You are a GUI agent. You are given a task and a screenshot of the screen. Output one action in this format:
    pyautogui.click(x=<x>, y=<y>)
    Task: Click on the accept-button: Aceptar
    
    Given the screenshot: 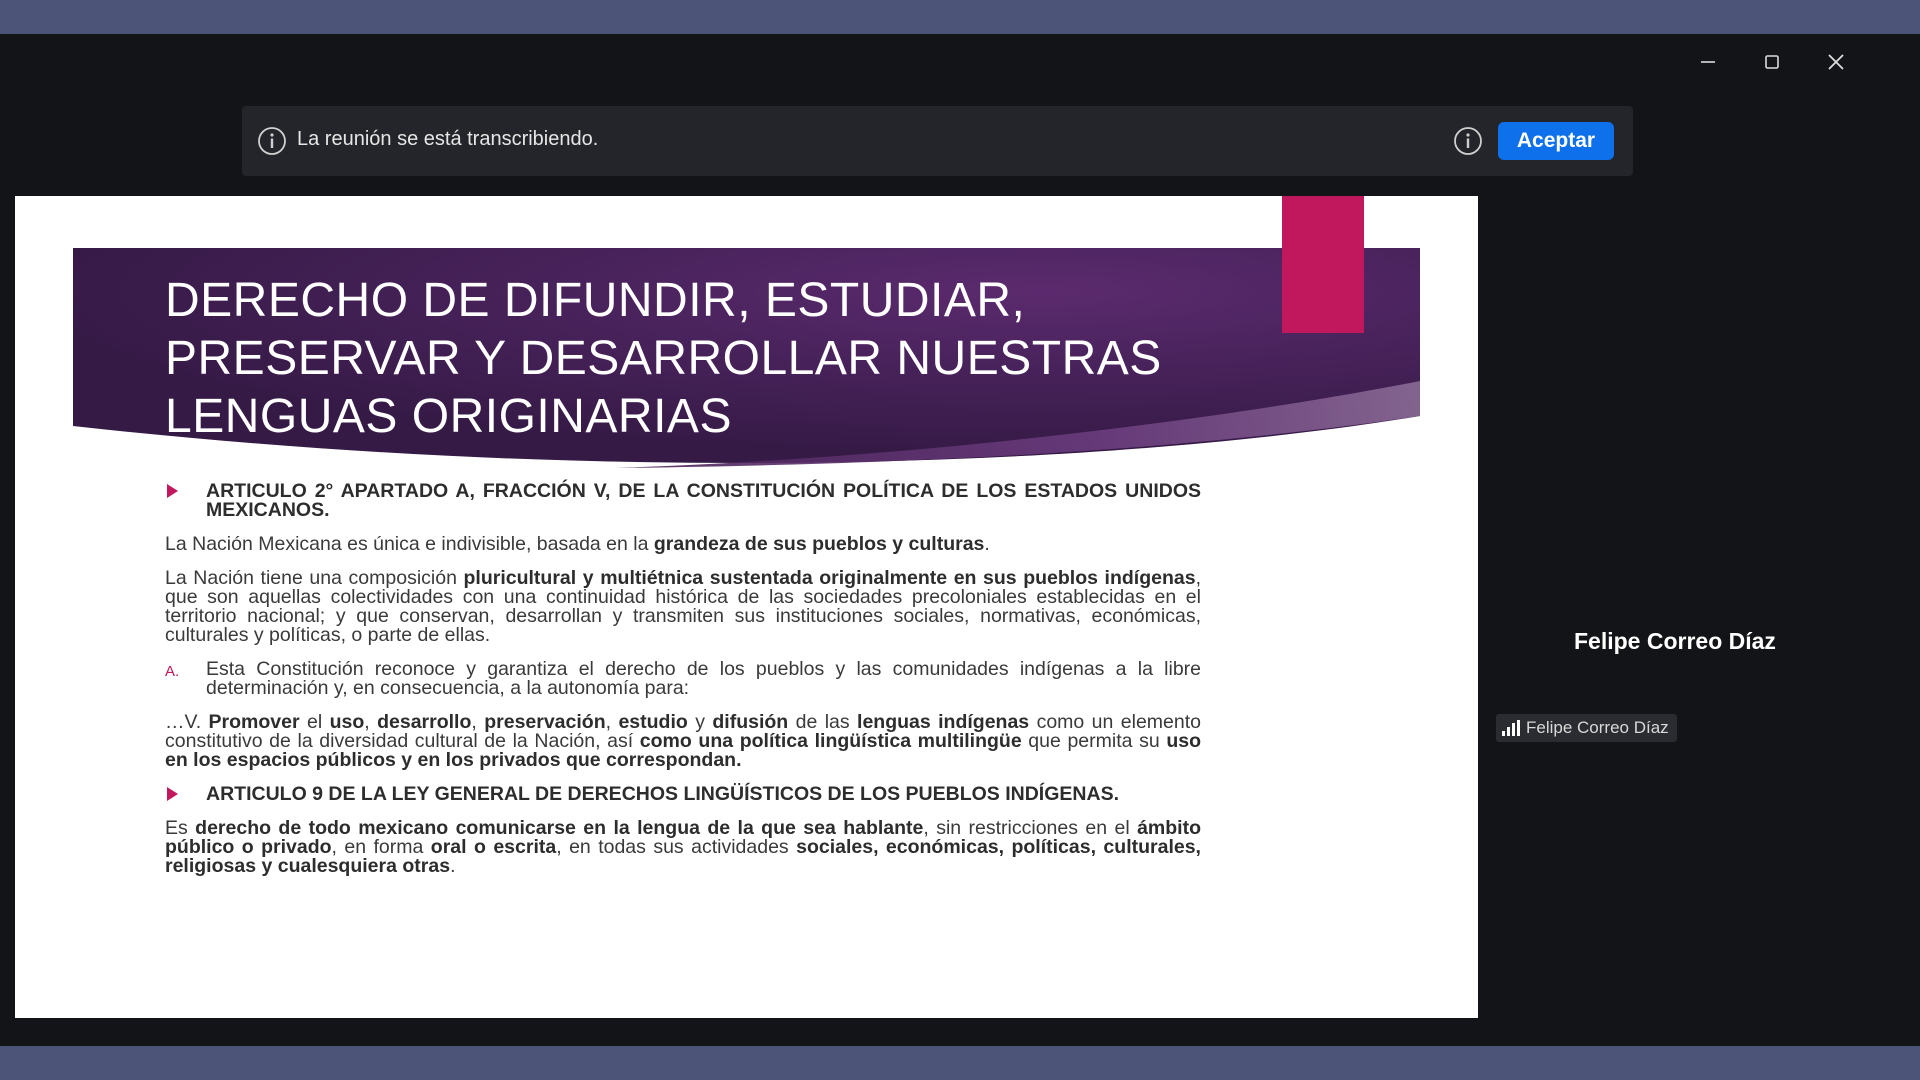 What is the action you would take?
    pyautogui.click(x=1556, y=141)
    